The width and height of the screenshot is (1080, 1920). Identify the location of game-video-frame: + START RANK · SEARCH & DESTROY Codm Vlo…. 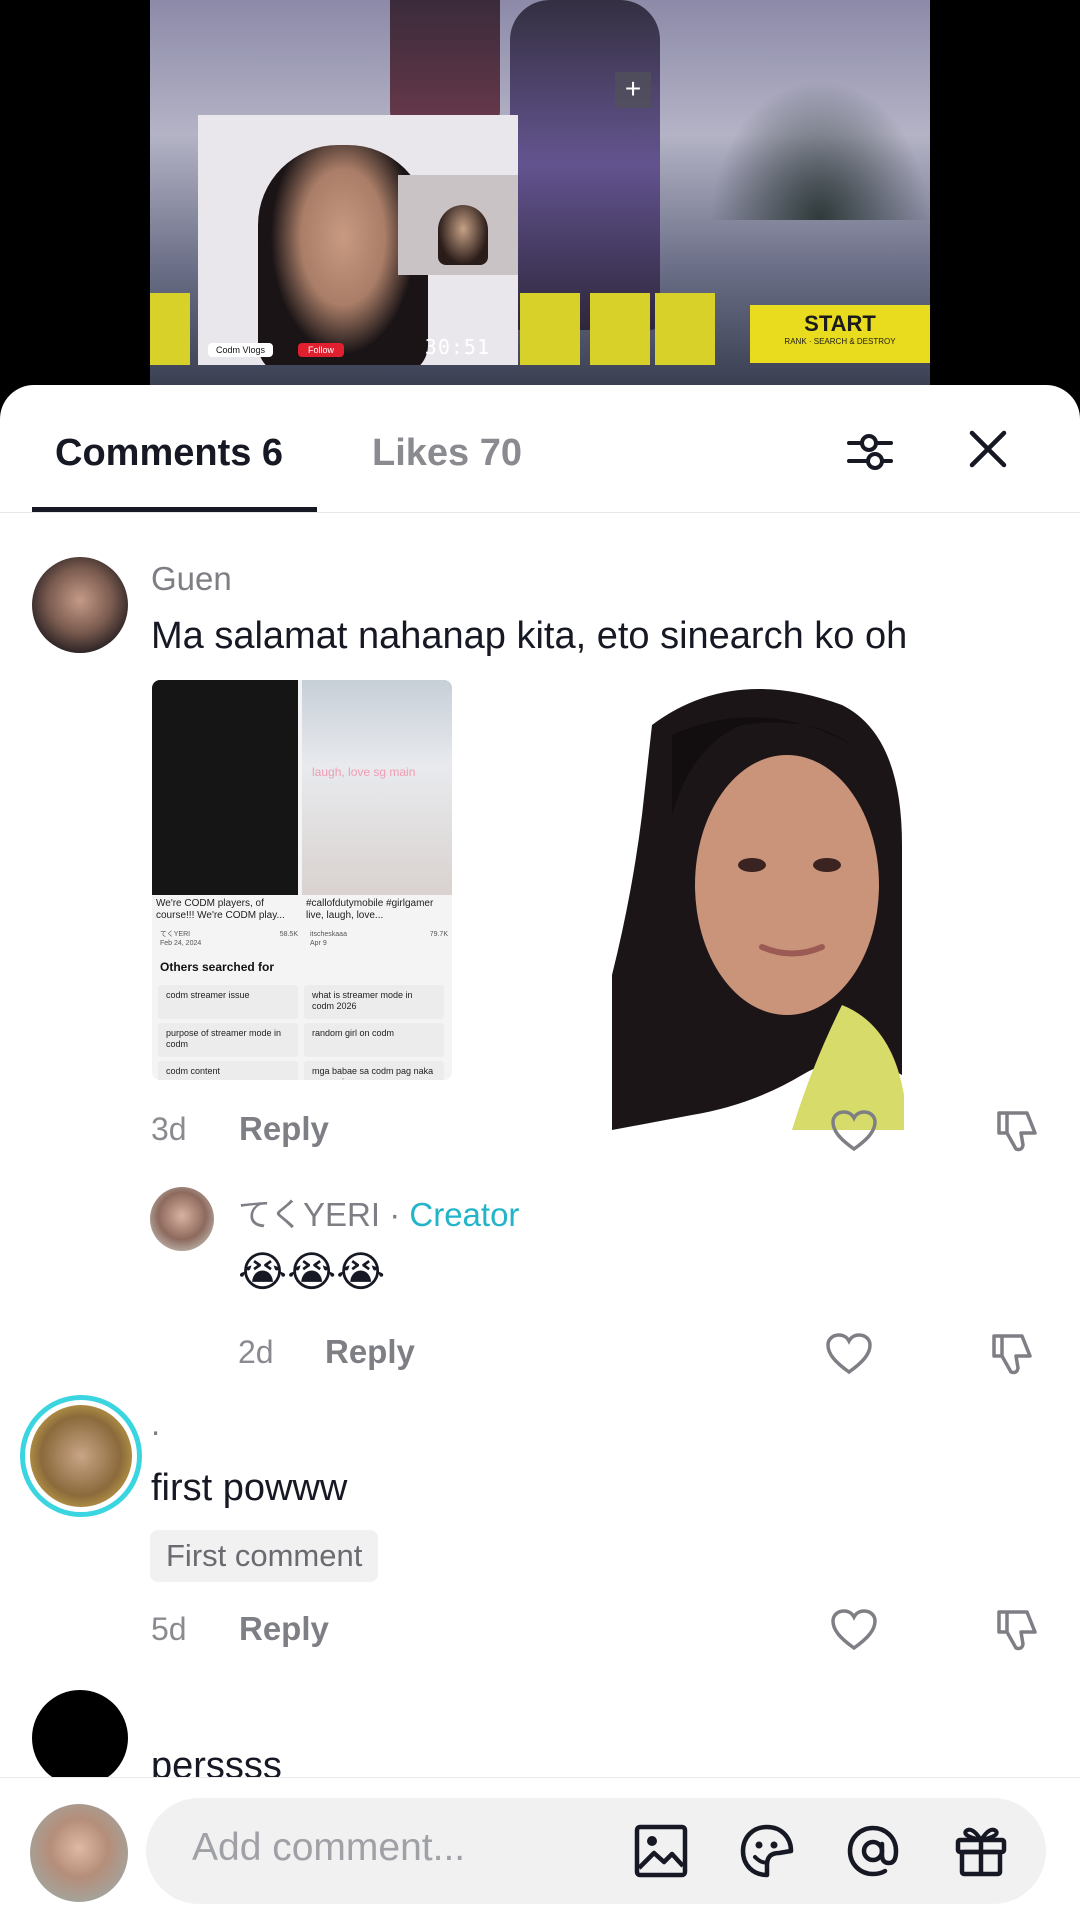
(540, 192).